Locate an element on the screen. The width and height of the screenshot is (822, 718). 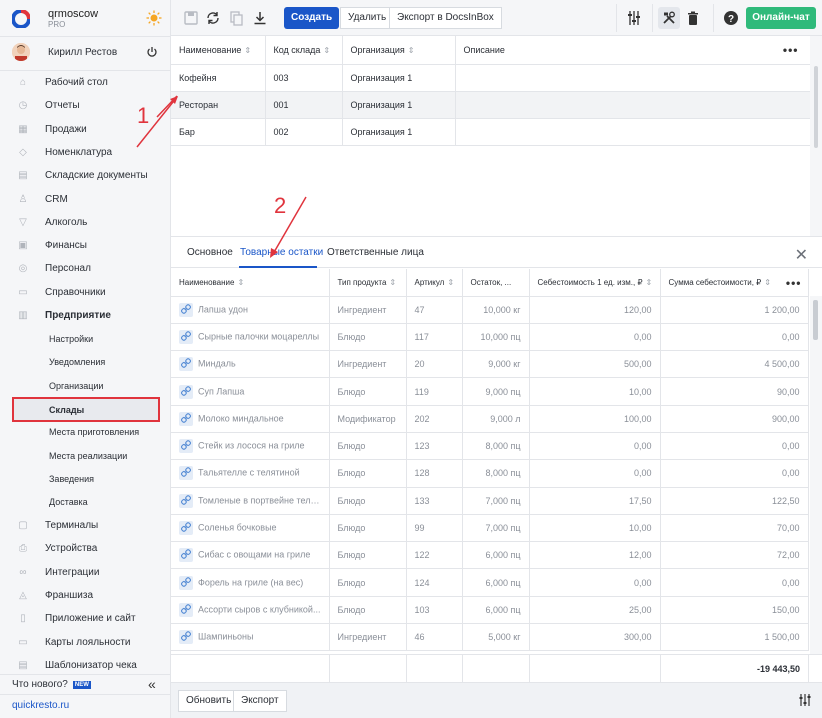
sidebar-subitem: Доставка is located at coordinates (86, 503).